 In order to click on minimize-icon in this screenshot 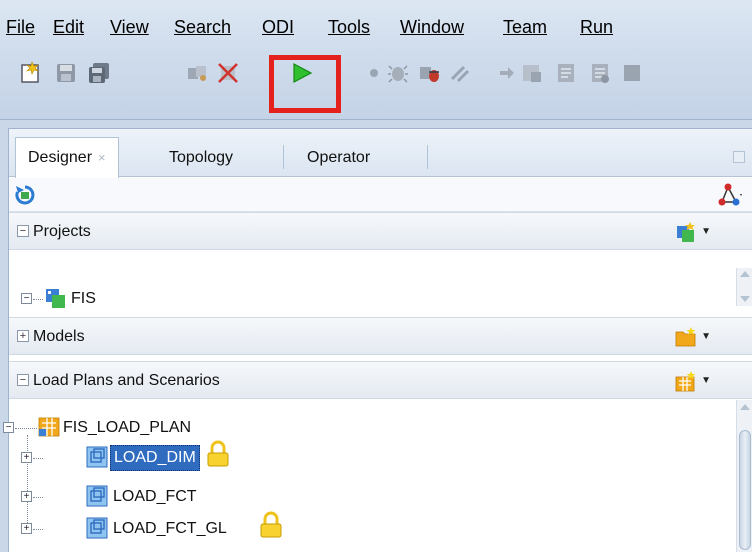, I will do `click(739, 157)`.